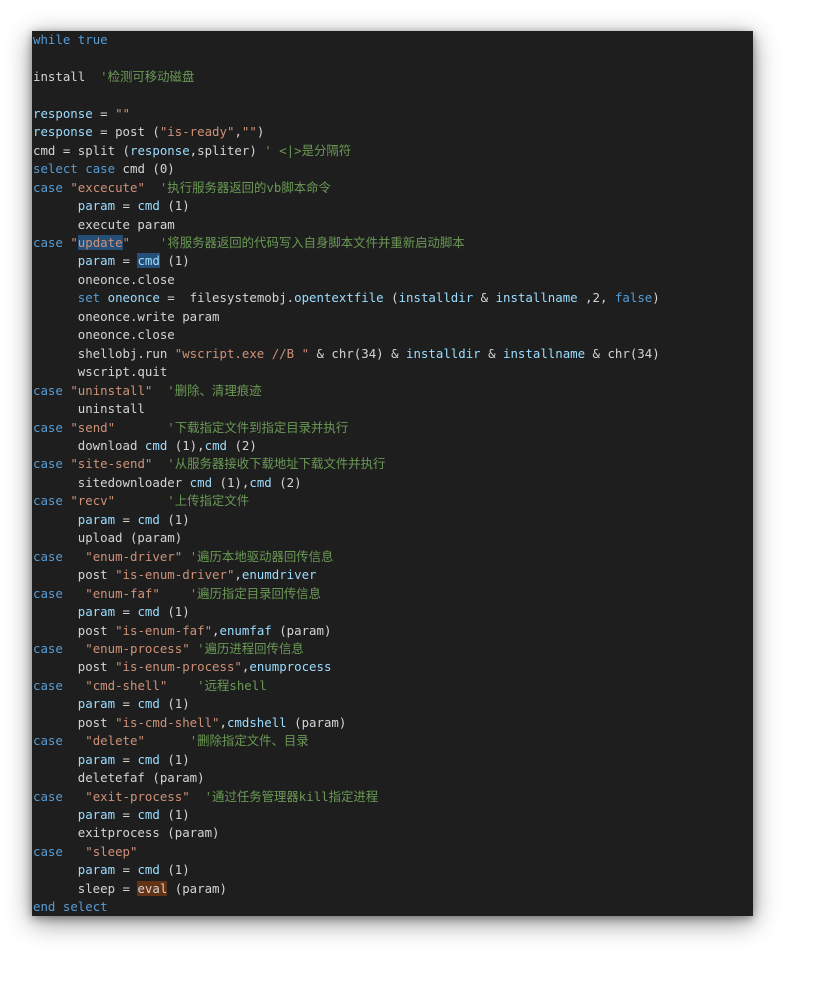  What do you see at coordinates (346, 317) in the screenshot?
I see `code-line: oneonce.write param` at bounding box center [346, 317].